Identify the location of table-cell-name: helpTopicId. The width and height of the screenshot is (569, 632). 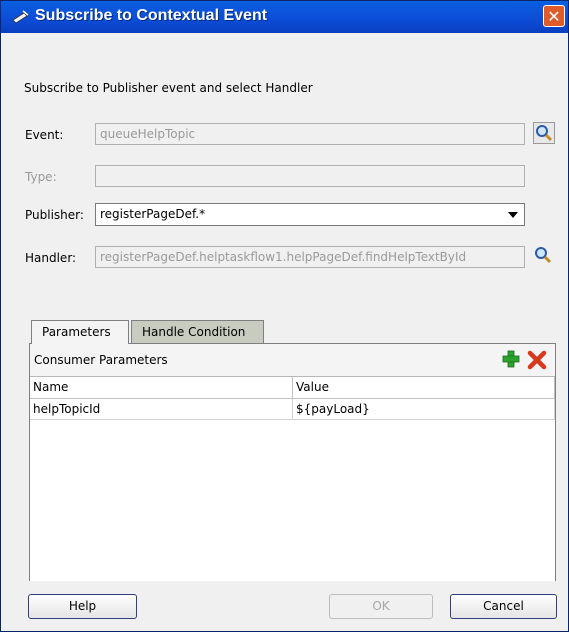
(161, 409).